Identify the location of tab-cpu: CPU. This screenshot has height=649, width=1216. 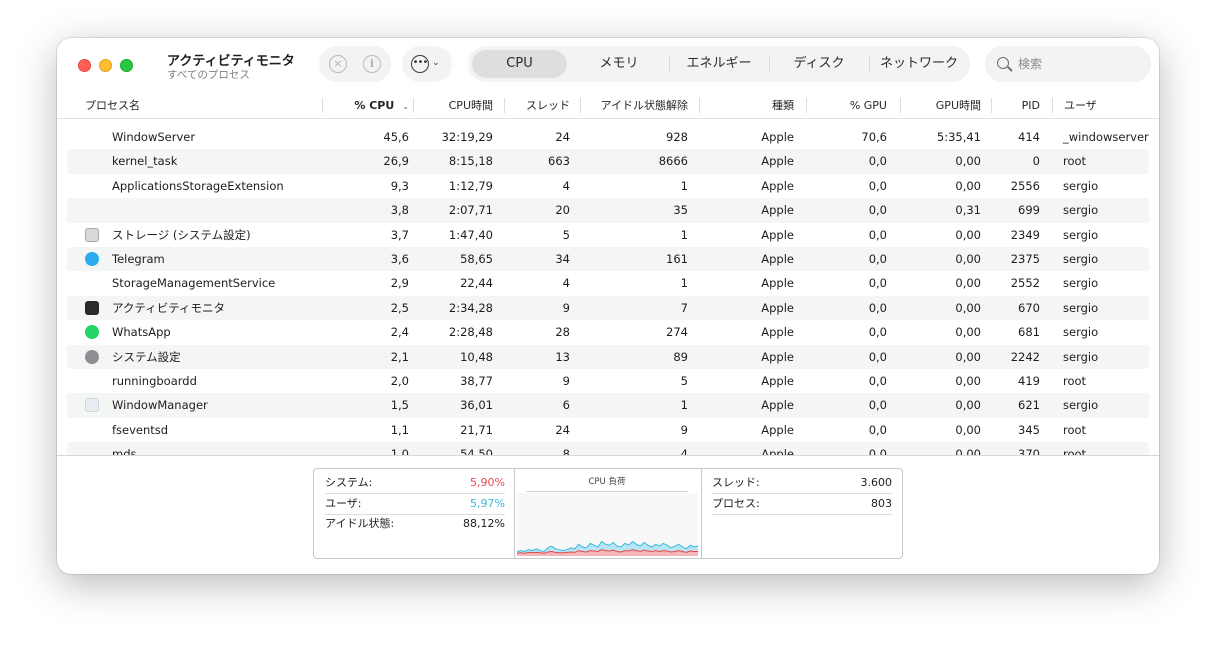
(519, 64).